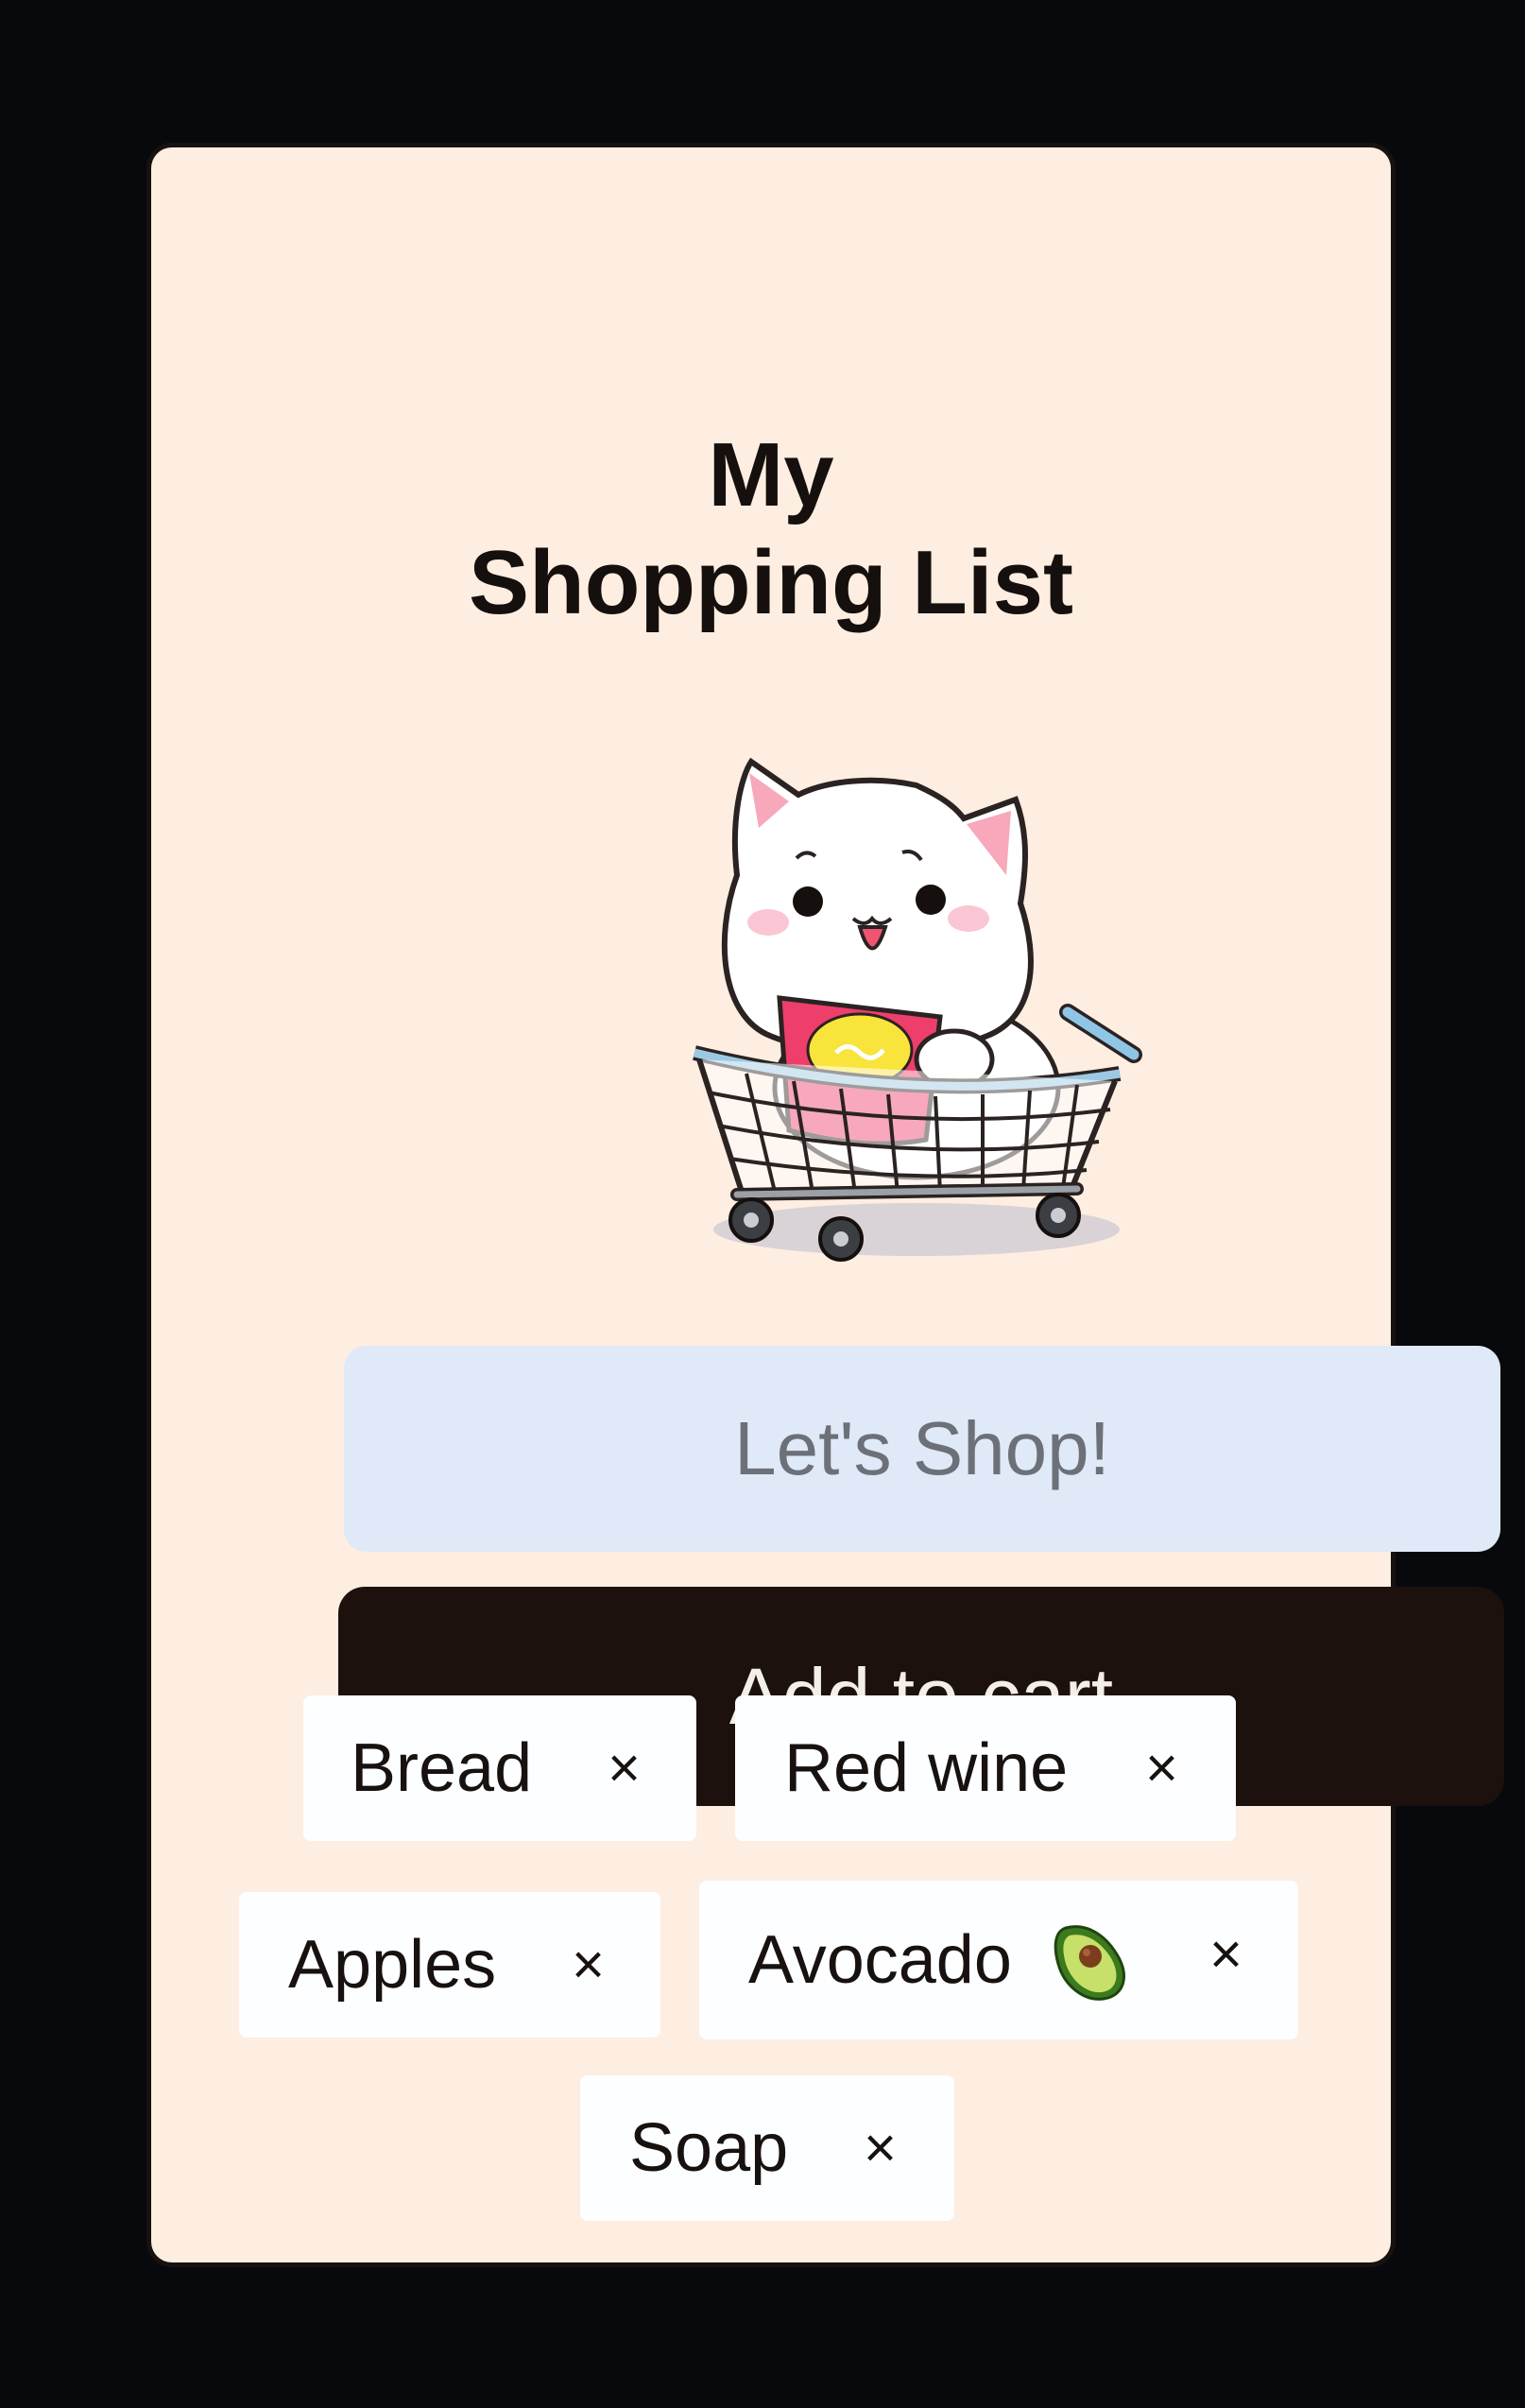  What do you see at coordinates (392, 1965) in the screenshot?
I see `list-item-label: Apples` at bounding box center [392, 1965].